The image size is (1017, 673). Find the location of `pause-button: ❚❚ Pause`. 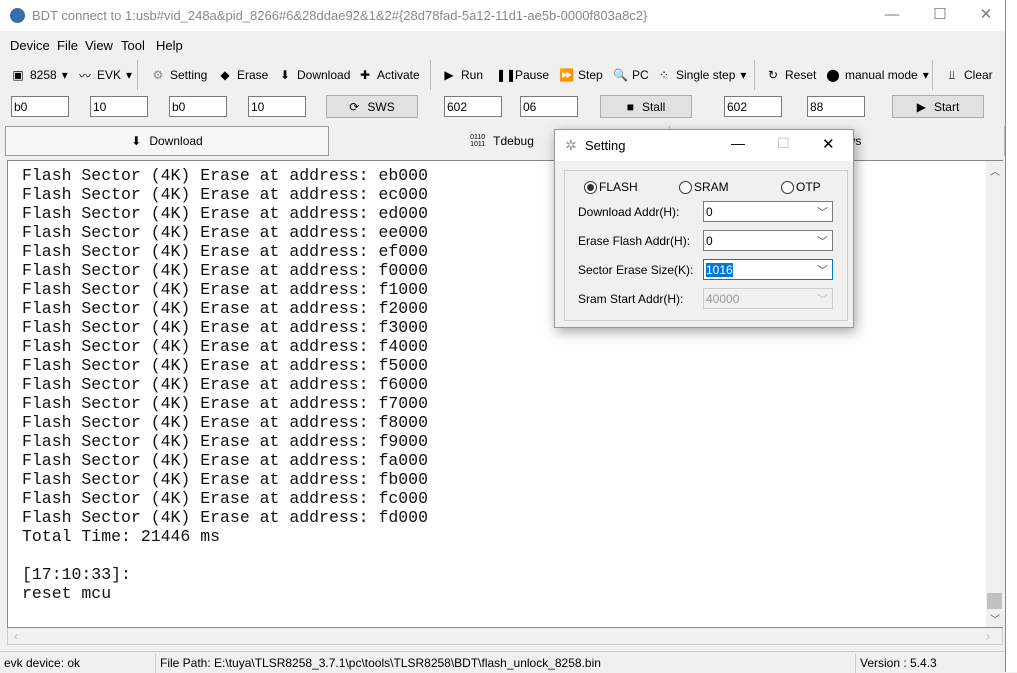

pause-button: ❚❚ Pause is located at coordinates (522, 75).